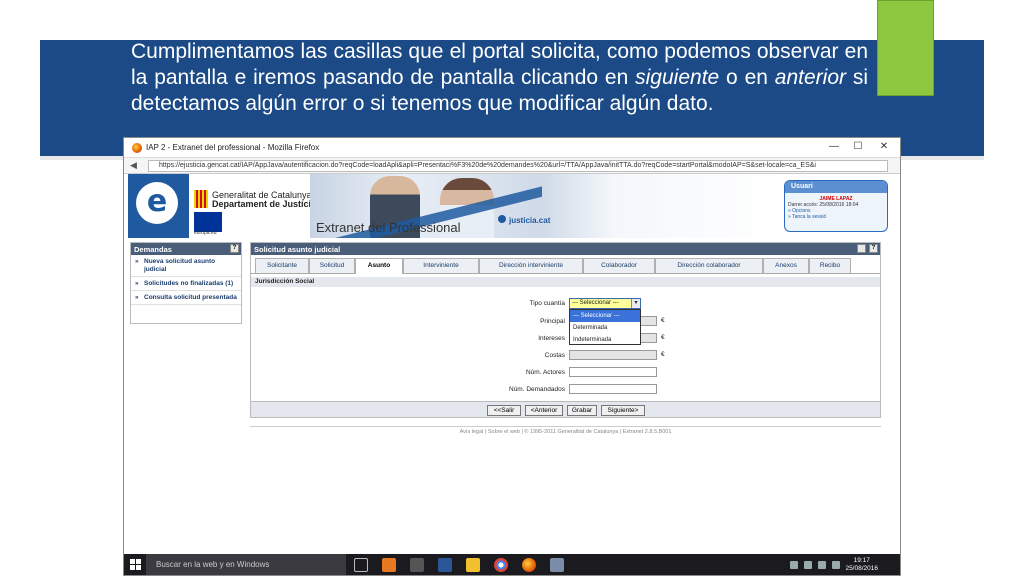 The image size is (1024, 576). What do you see at coordinates (858, 146) in the screenshot?
I see `maximize-icon: ☐` at bounding box center [858, 146].